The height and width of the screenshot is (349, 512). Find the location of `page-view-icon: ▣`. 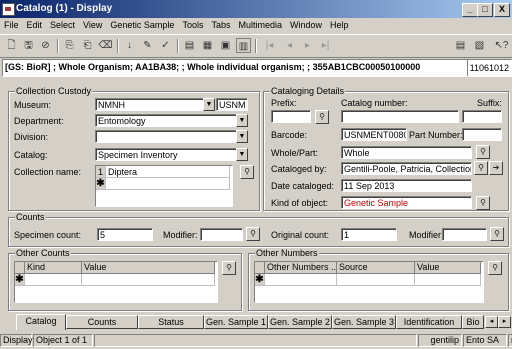

page-view-icon: ▣ is located at coordinates (225, 45).